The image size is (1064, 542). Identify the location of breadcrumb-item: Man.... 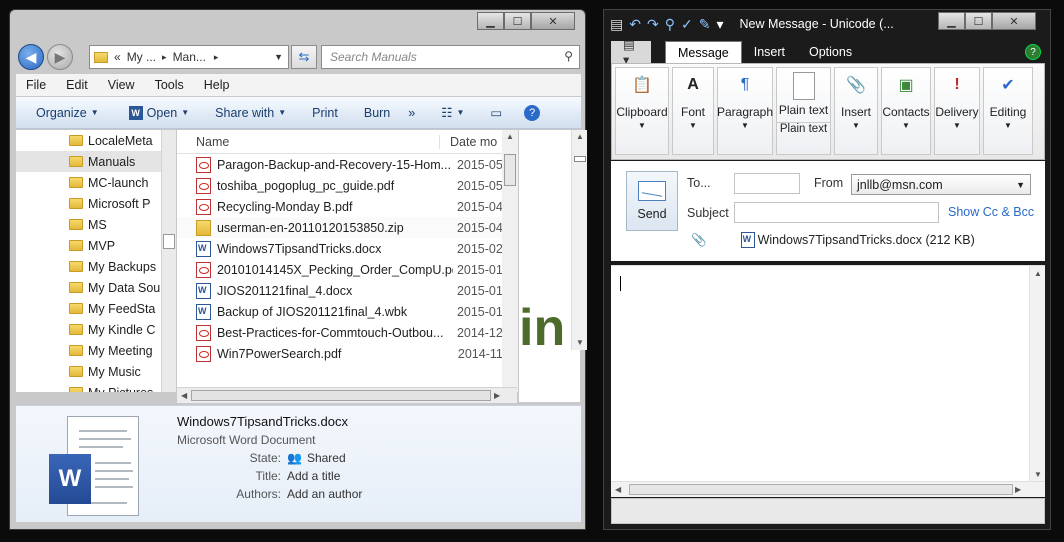
(189, 57).